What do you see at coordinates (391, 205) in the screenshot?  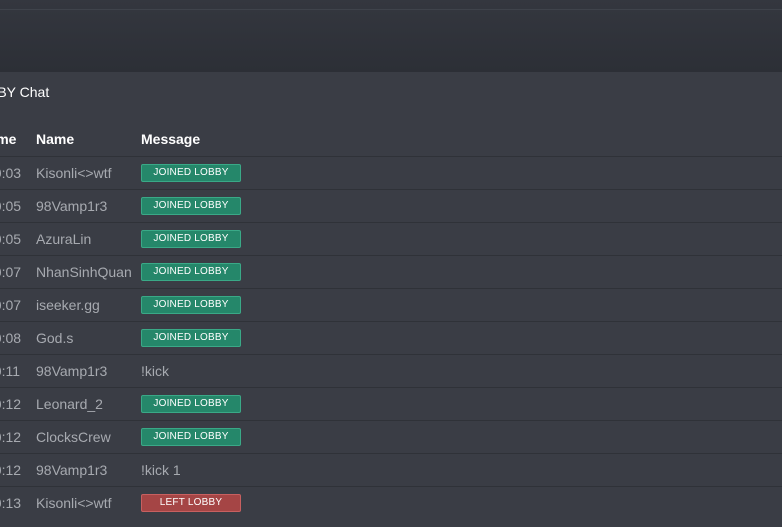 I see `table-row: 00:05 98Vamp1r3 JOINED LOBBY` at bounding box center [391, 205].